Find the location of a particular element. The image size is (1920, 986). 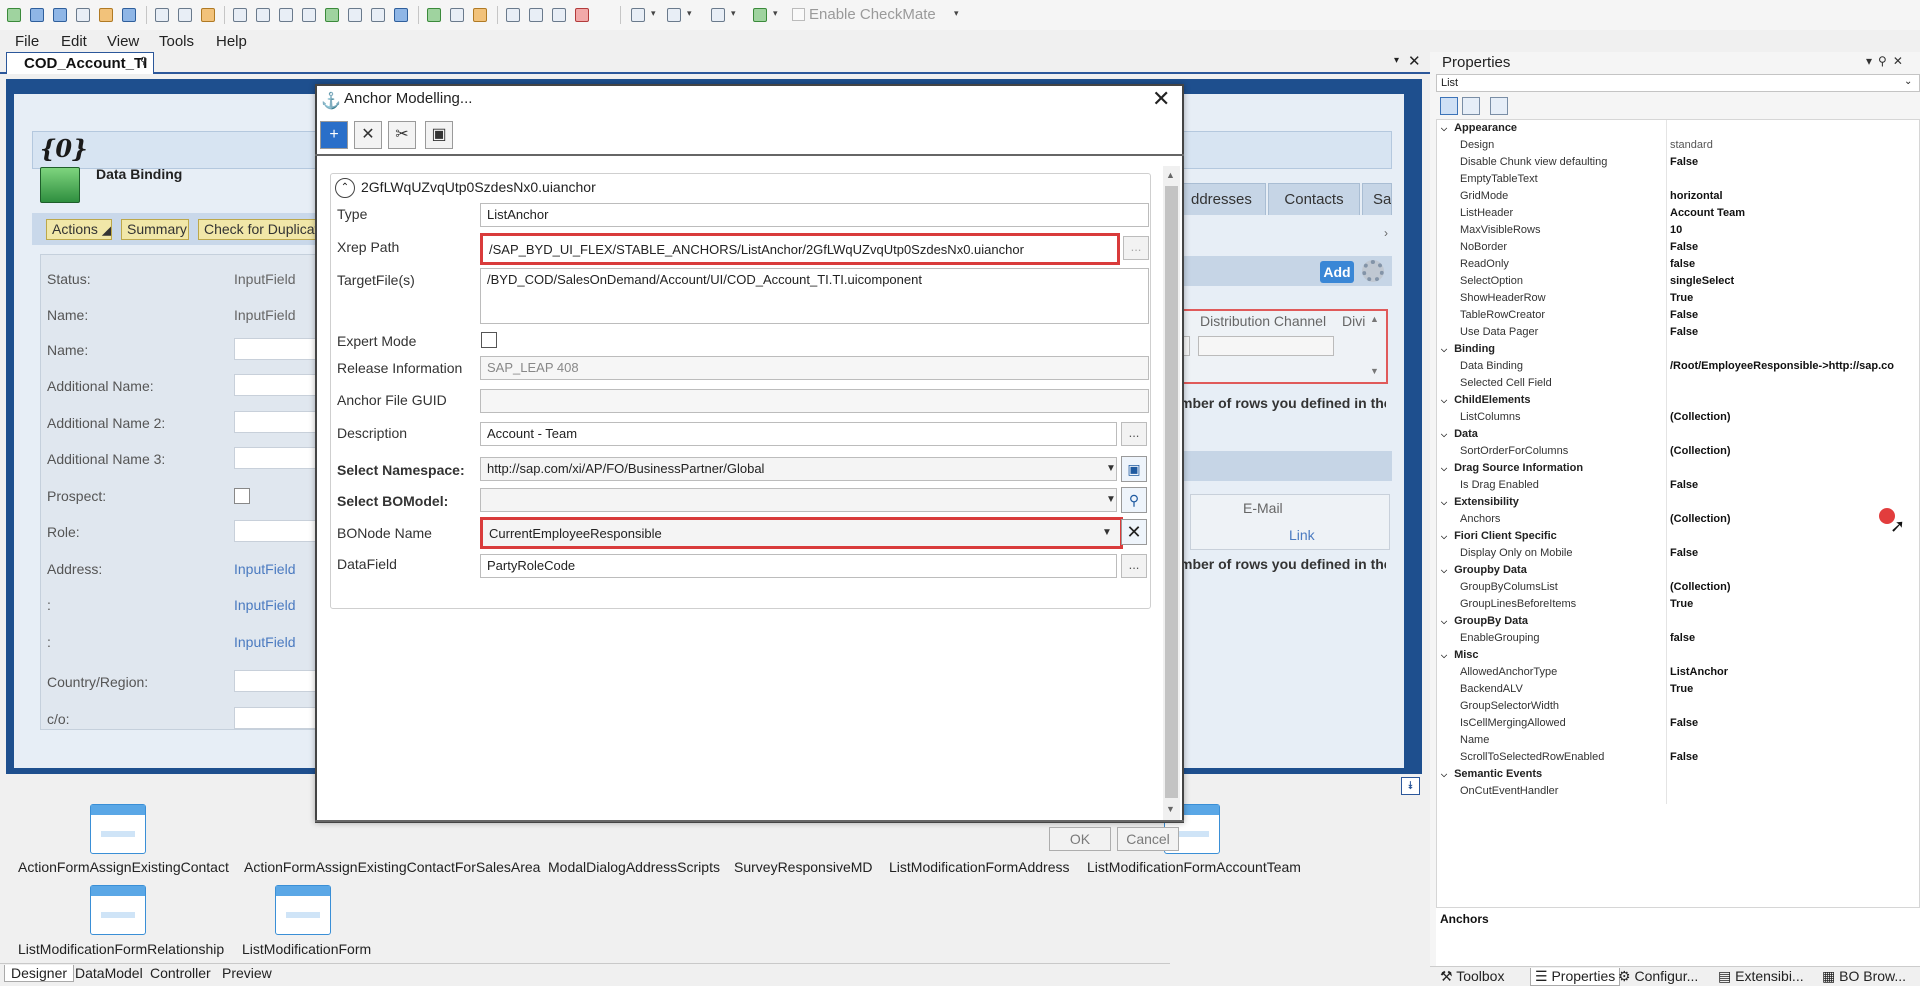

property-category: ⌵ Misc is located at coordinates (1460, 655).